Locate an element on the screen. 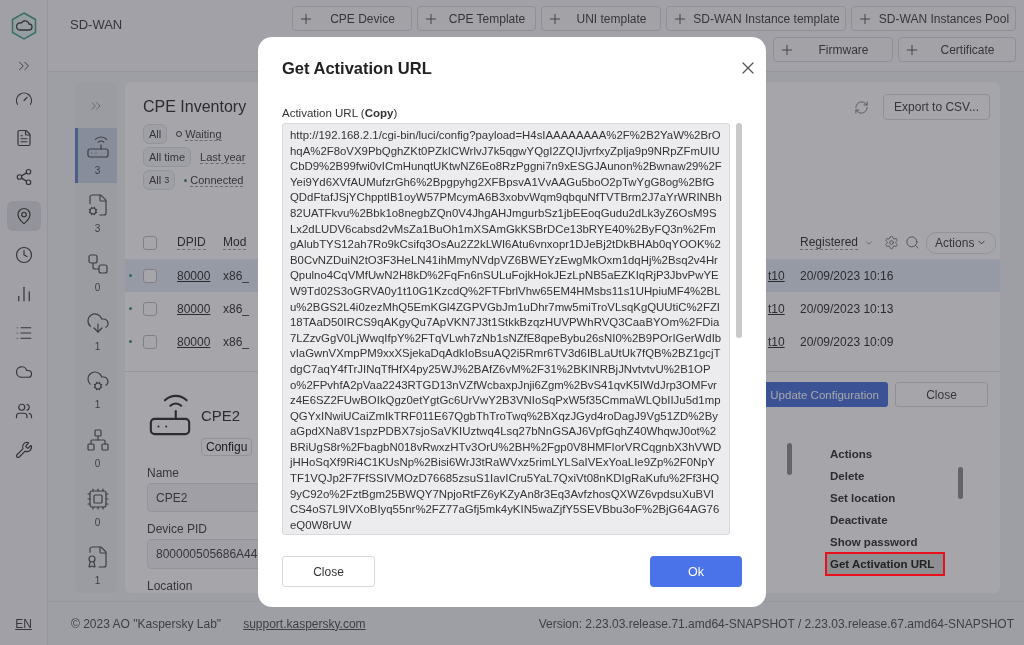 This screenshot has width=1024, height=645. copyright-text: © 2023 AO "Kaspersky Lab" is located at coordinates (146, 623).